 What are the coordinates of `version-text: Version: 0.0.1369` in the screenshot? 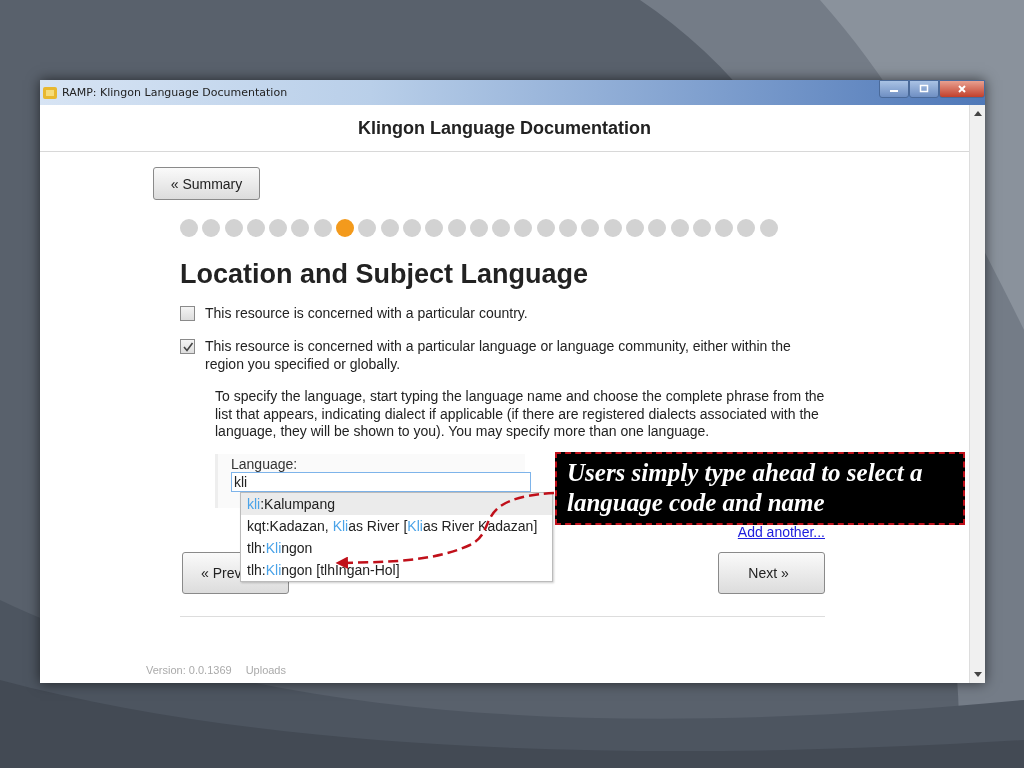 It's located at (189, 670).